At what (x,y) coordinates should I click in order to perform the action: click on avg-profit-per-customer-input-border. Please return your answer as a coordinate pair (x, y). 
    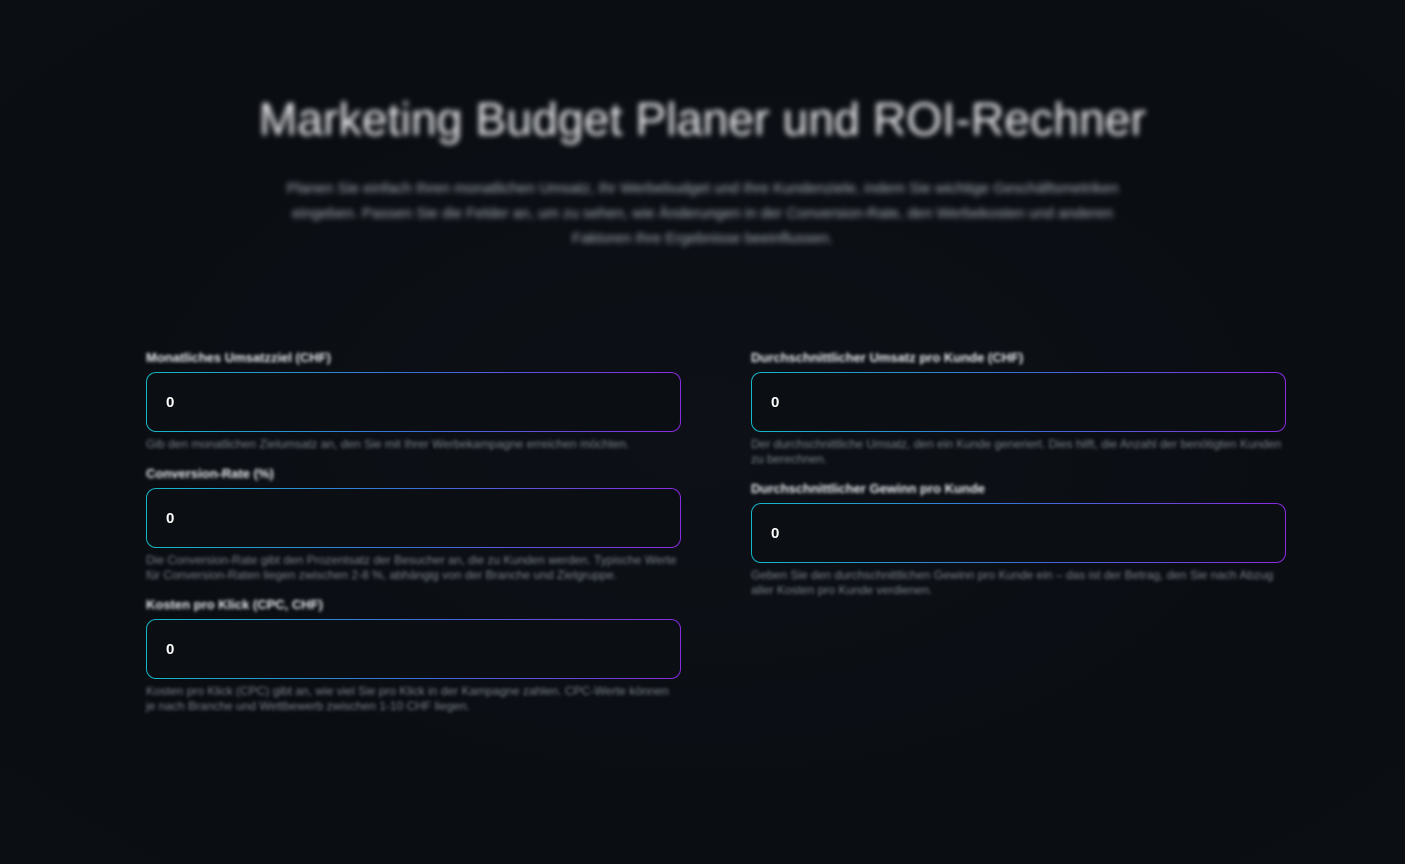
    Looking at the image, I should click on (1018, 533).